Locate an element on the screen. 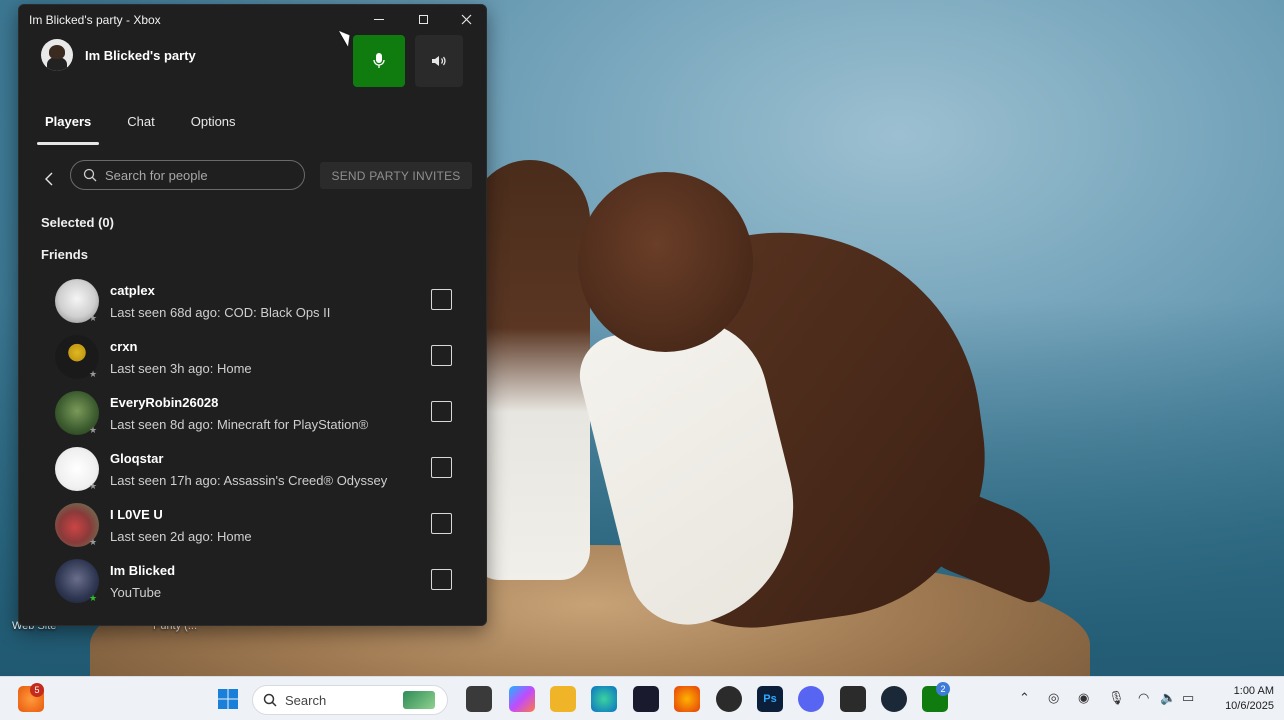 This screenshot has width=1284, height=720. taskbar-search: Search is located at coordinates (350, 700).